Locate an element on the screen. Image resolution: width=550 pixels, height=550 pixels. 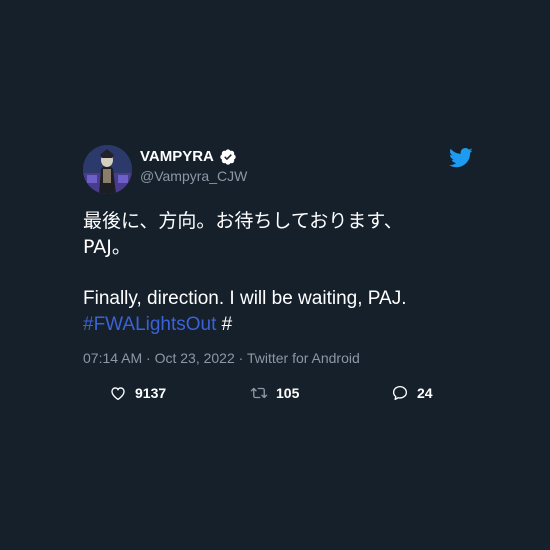
handle: @Vampyra_CJW is located at coordinates (193, 176).